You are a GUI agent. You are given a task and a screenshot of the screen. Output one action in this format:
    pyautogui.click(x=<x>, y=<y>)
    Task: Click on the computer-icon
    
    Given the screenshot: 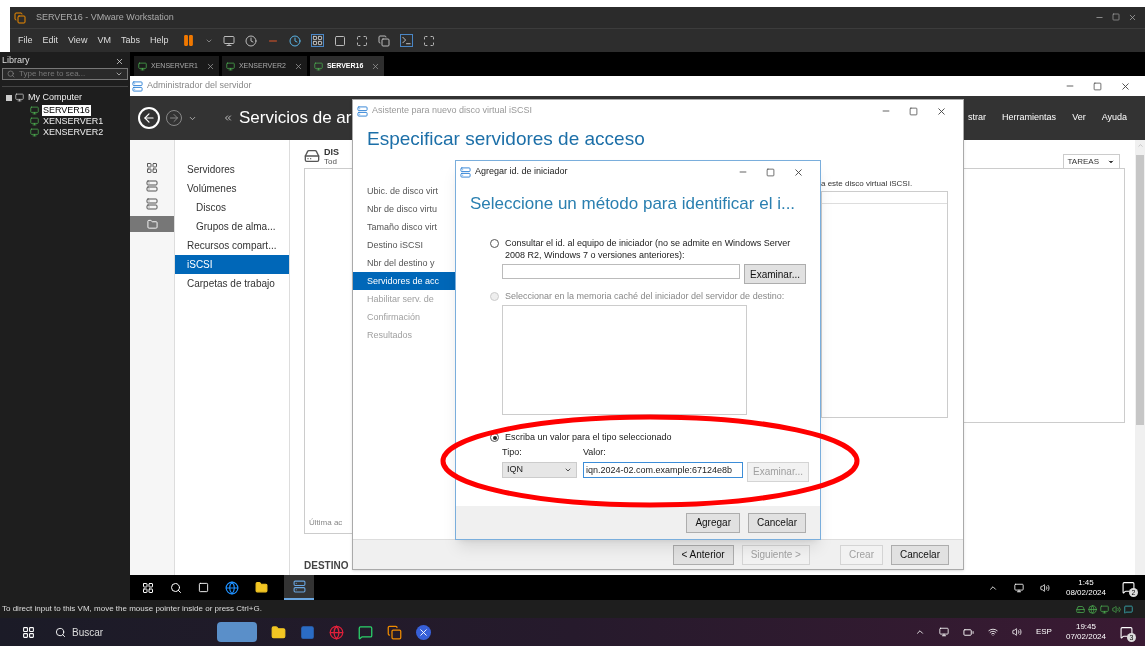 What is the action you would take?
    pyautogui.click(x=19, y=98)
    